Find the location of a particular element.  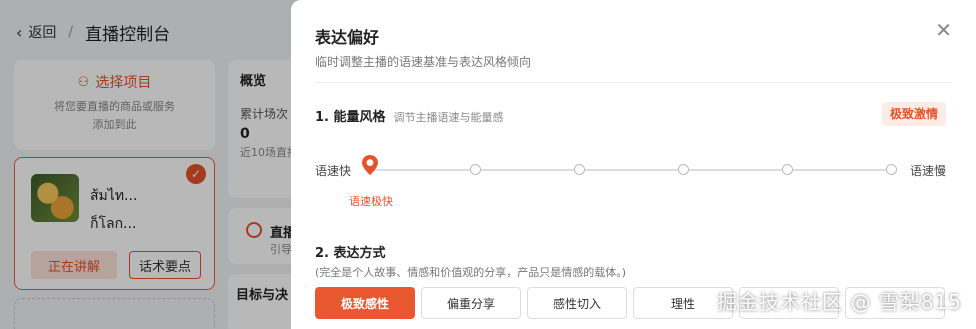

watermark: 掘金技术社区 @ 雪梨815 is located at coordinates (839, 302).